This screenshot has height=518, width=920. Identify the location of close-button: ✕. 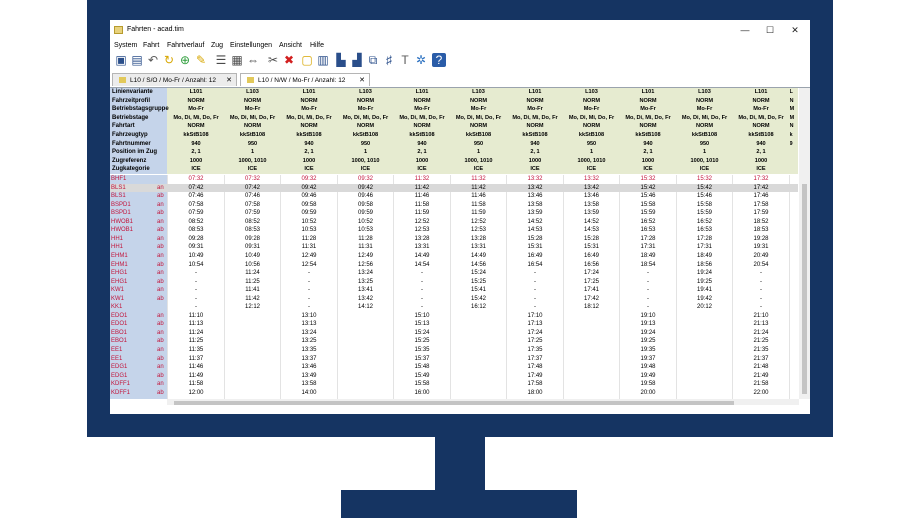
(795, 30).